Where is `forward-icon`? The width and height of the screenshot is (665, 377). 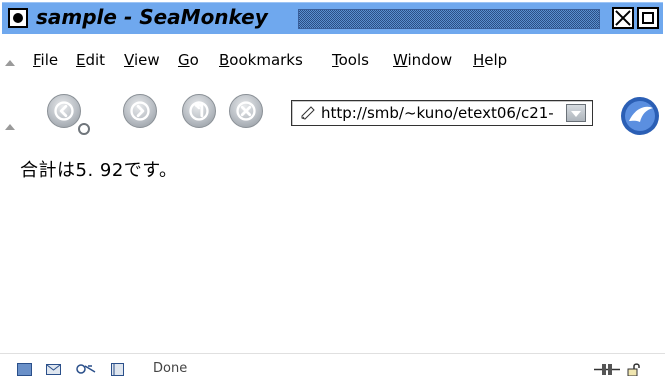 forward-icon is located at coordinates (140, 111).